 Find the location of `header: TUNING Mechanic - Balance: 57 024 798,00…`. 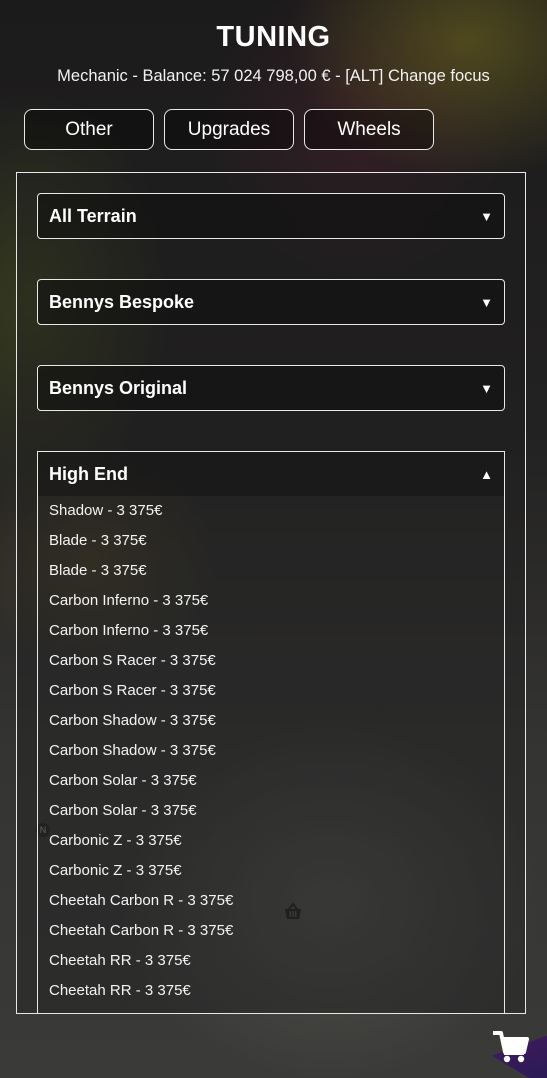

header: TUNING Mechanic - Balance: 57 024 798,00… is located at coordinates (273, 53).